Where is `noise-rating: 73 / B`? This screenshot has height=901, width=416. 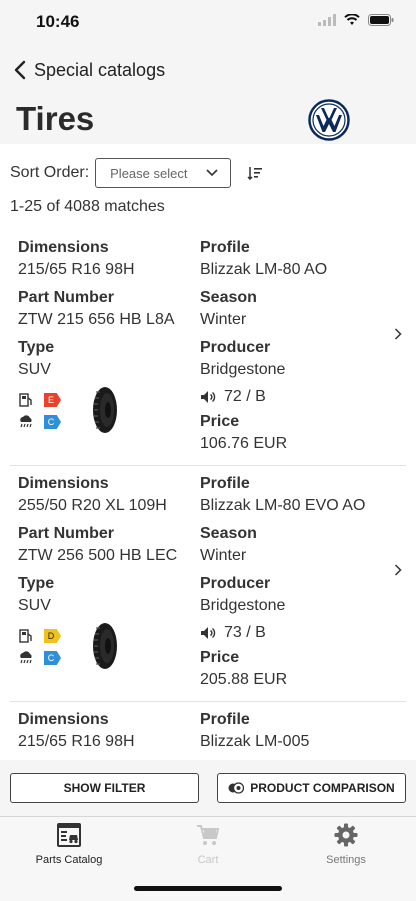
noise-rating: 73 / B is located at coordinates (290, 633).